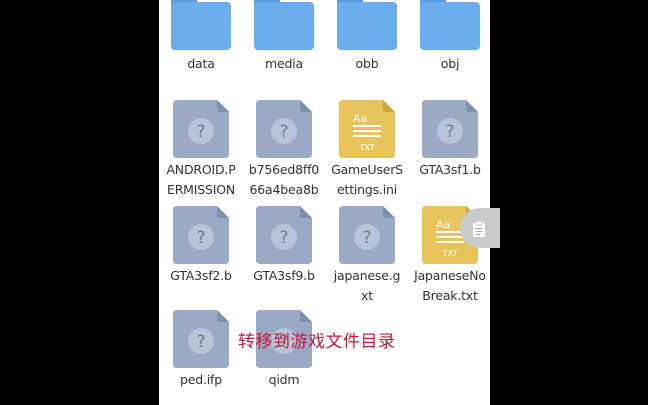 The height and width of the screenshot is (405, 648). Describe the element at coordinates (450, 63) in the screenshot. I see `file-name: obj` at that location.